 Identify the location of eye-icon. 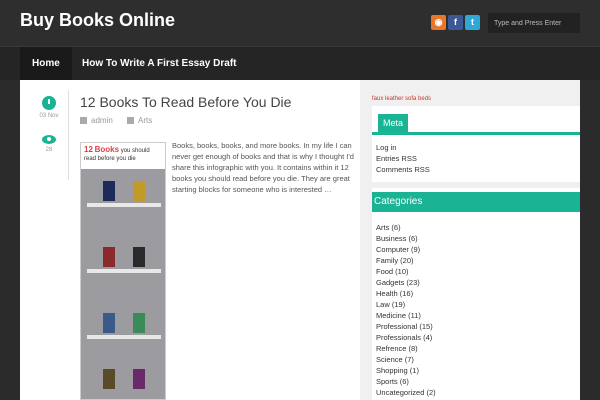
(49, 139).